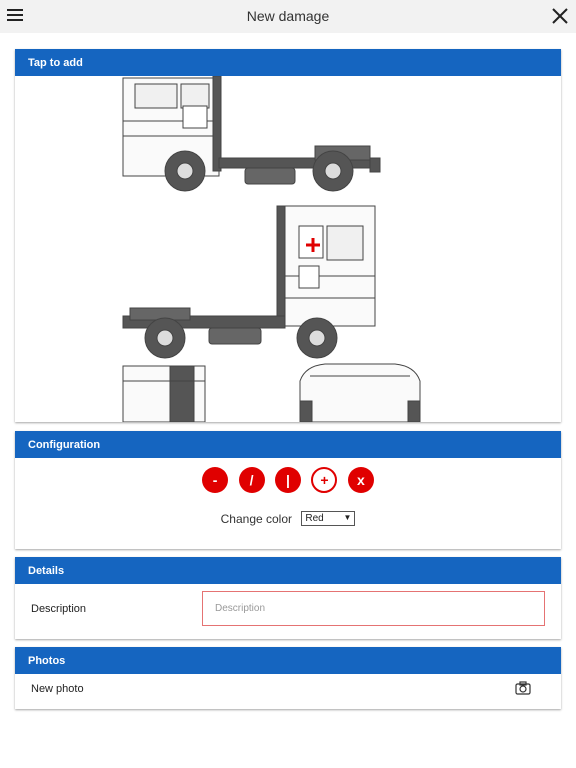  What do you see at coordinates (360, 392) in the screenshot?
I see `truck-front-view` at bounding box center [360, 392].